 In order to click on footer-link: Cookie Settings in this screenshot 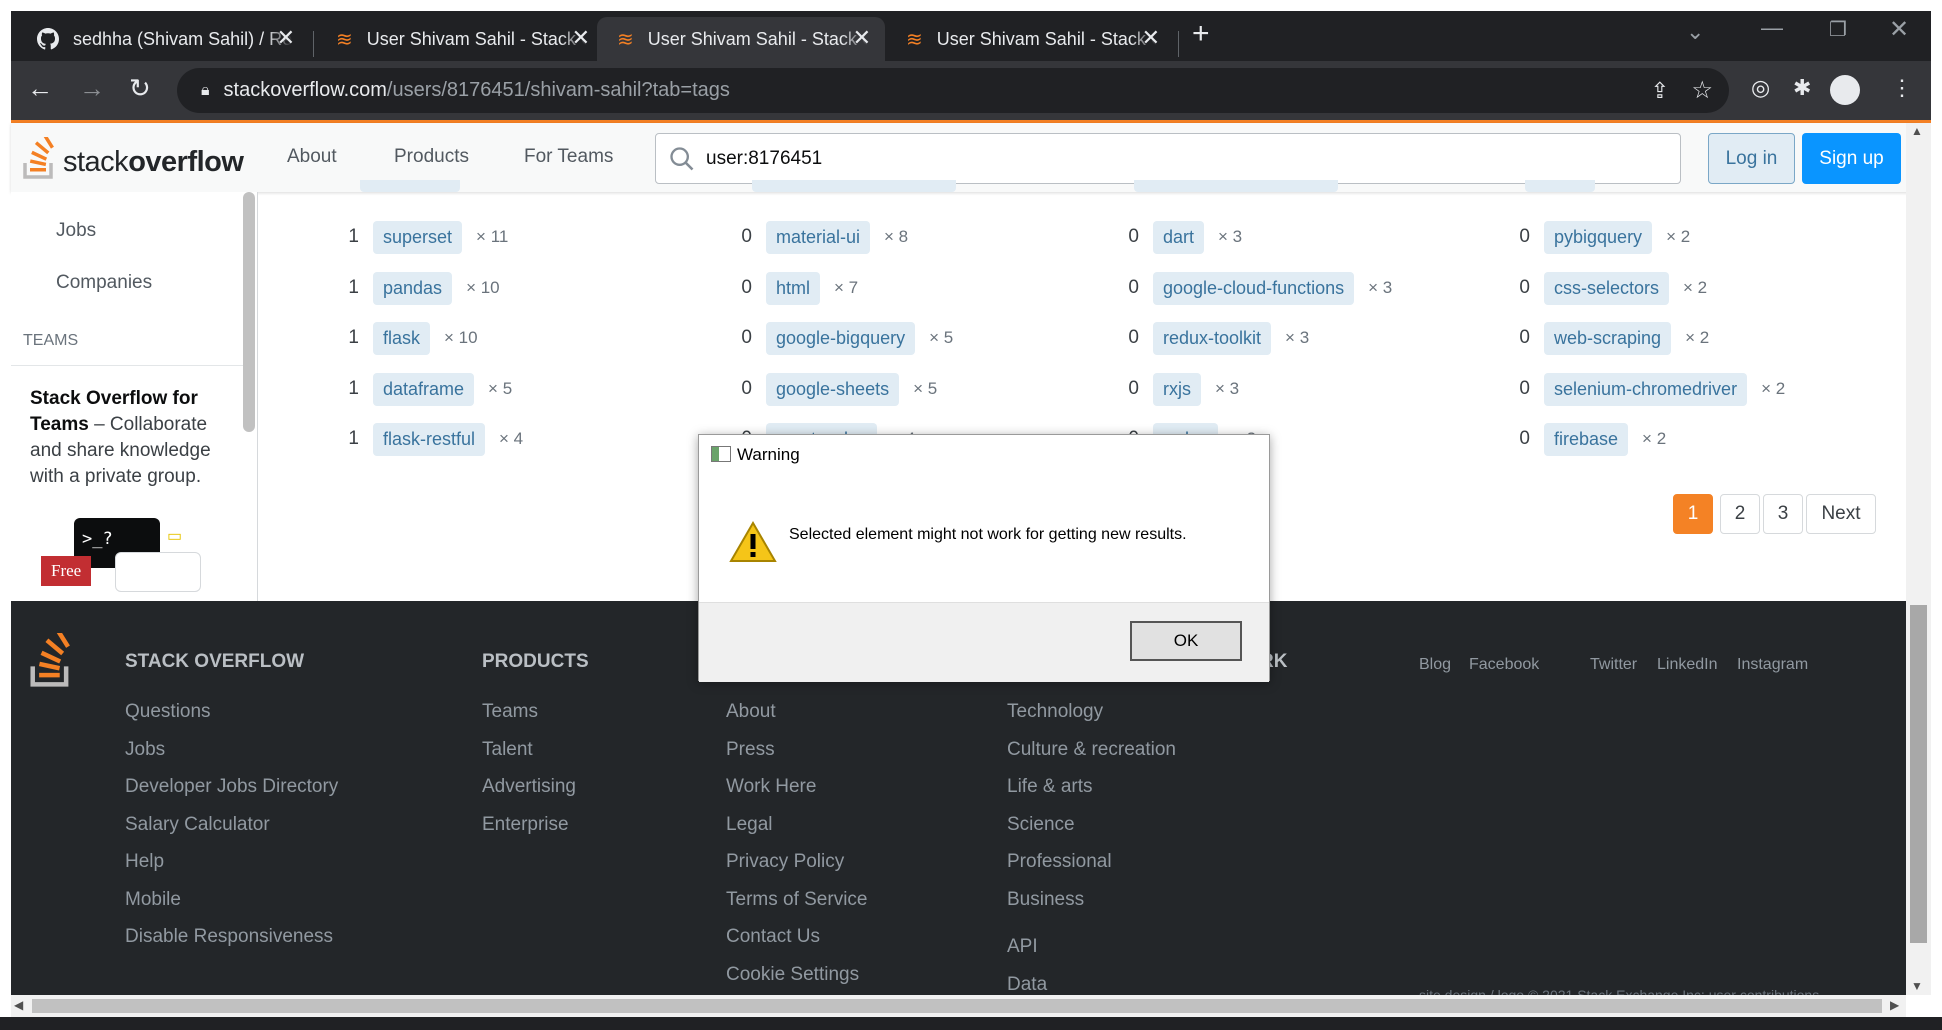, I will do `click(792, 975)`.